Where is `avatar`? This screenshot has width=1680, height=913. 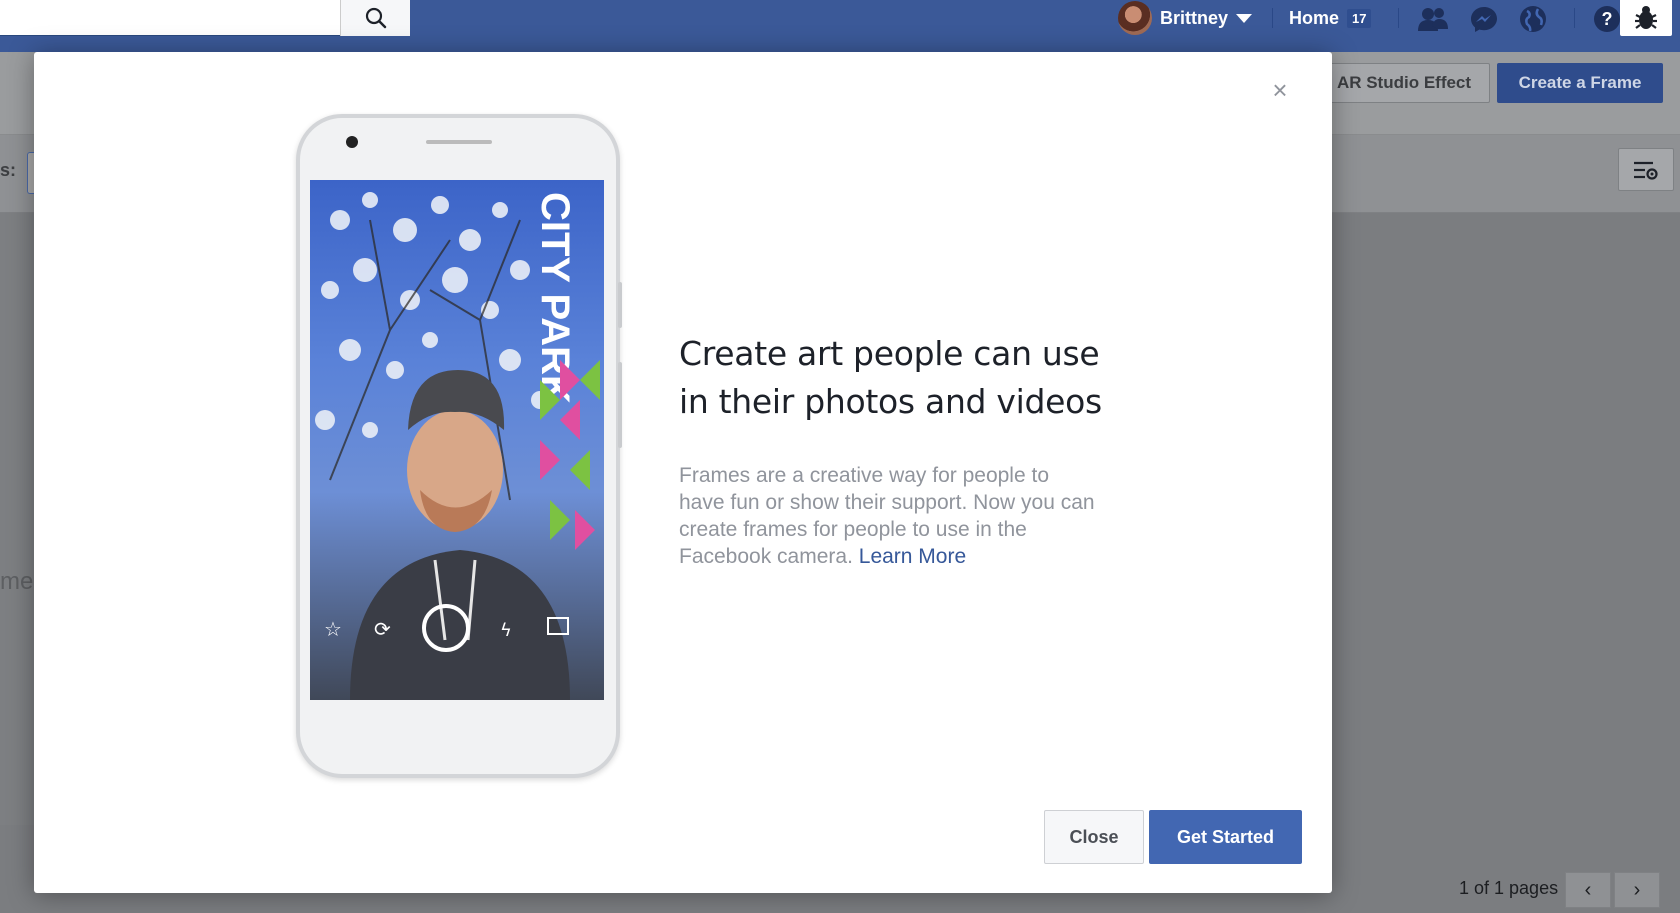
avatar is located at coordinates (1135, 18).